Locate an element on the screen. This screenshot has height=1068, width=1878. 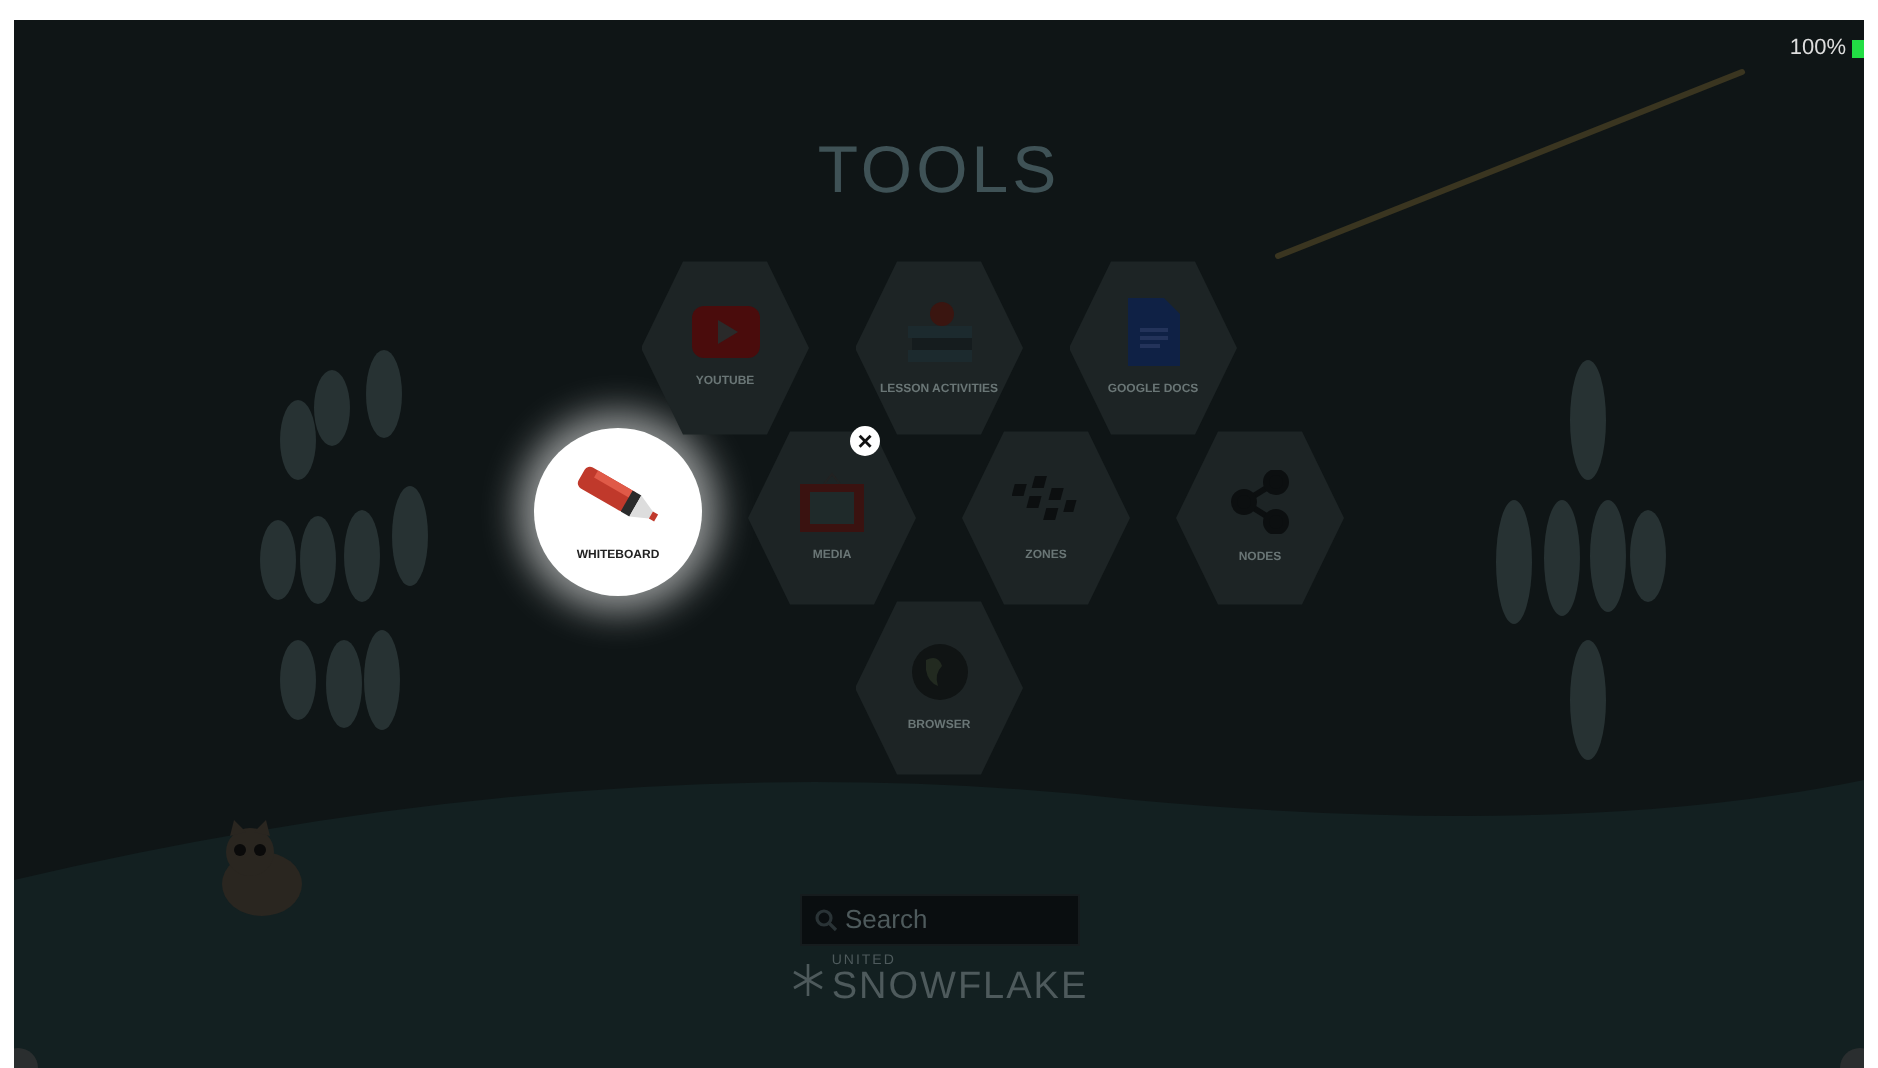
document-icon is located at coordinates (1153, 331).